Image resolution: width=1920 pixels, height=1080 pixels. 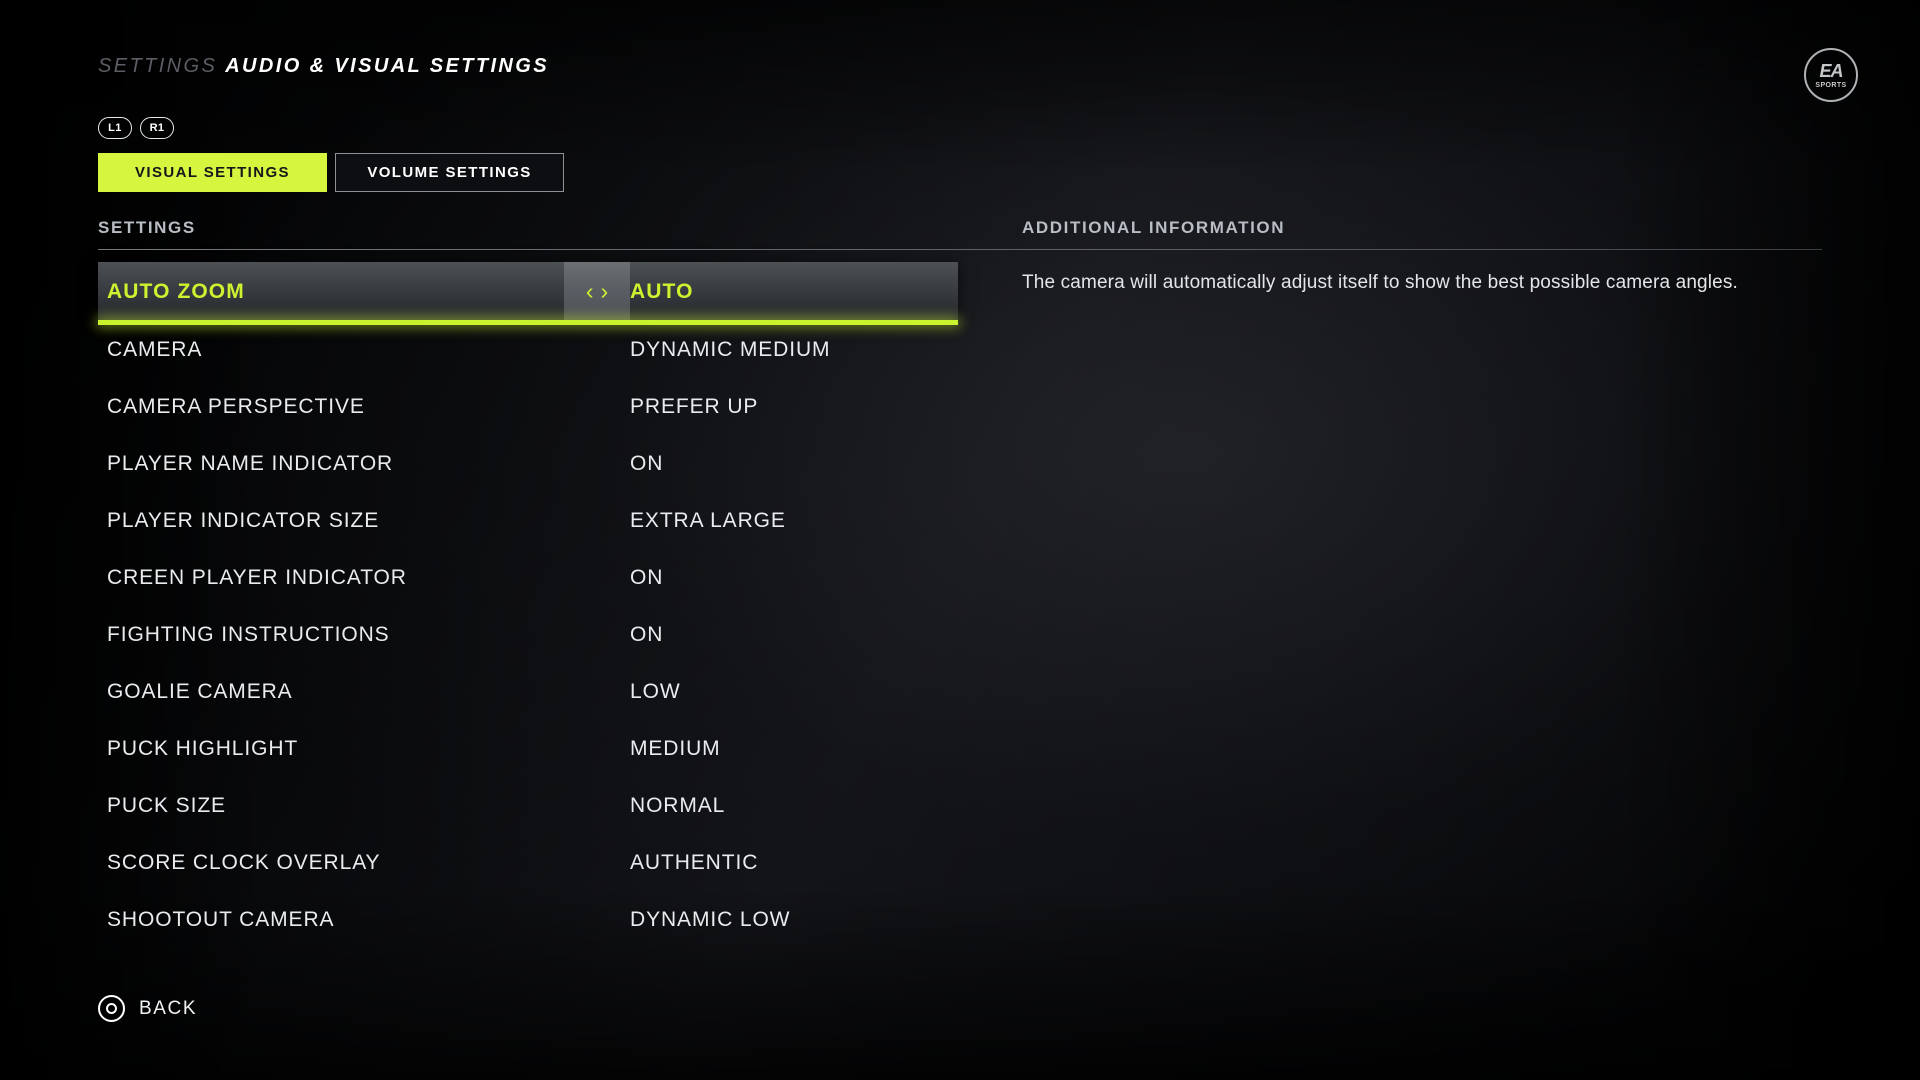 I want to click on setting-row: CAMERA‹›DYNAMIC MEDIUM, so click(x=528, y=349).